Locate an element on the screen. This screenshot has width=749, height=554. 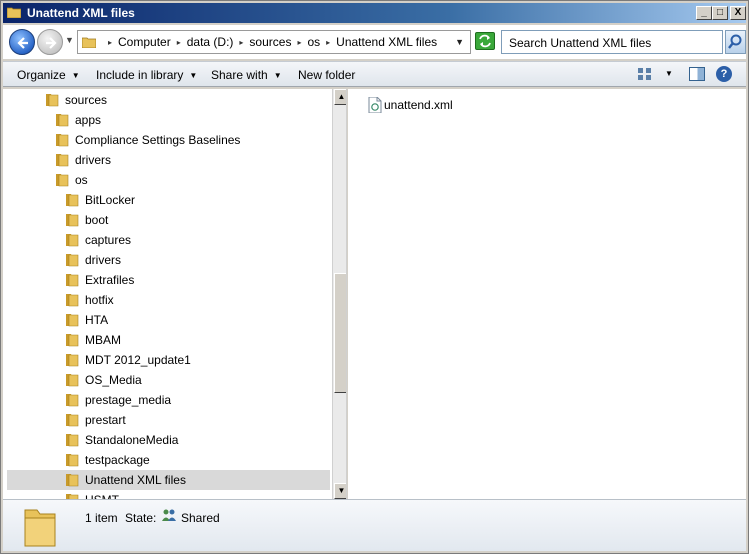
tree-item-label: hotfix is located at coordinates (99, 300).